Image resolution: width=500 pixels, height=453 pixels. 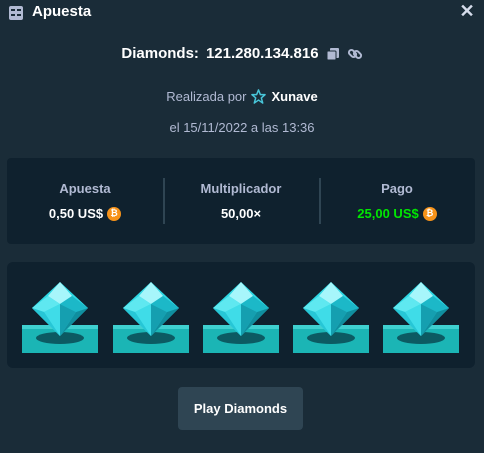 I want to click on modal-title: Apuesta, so click(x=62, y=11).